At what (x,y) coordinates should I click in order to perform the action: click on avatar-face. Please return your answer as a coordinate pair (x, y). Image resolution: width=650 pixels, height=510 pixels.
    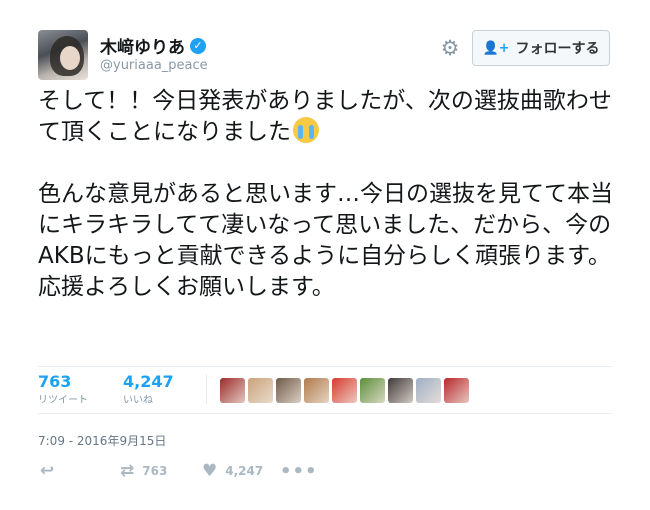
    Looking at the image, I should click on (70, 58).